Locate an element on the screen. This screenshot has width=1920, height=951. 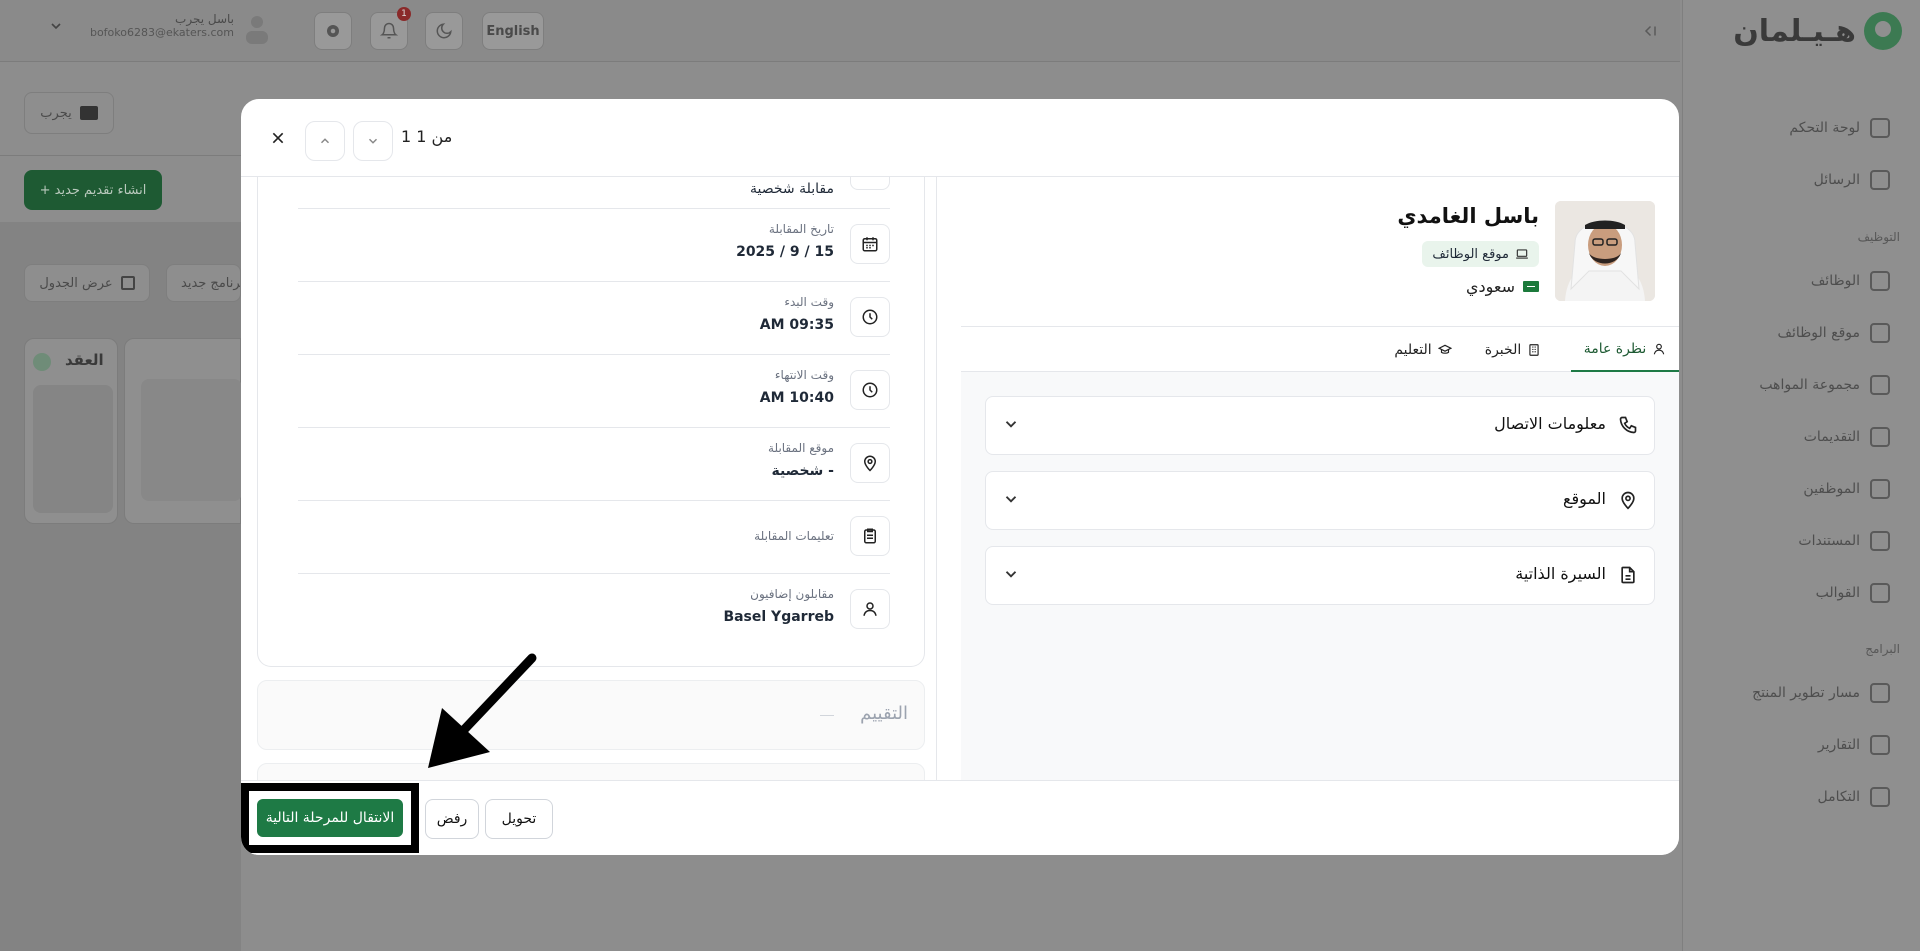
tab-overview: نظرة عامة is located at coordinates (1625, 349).